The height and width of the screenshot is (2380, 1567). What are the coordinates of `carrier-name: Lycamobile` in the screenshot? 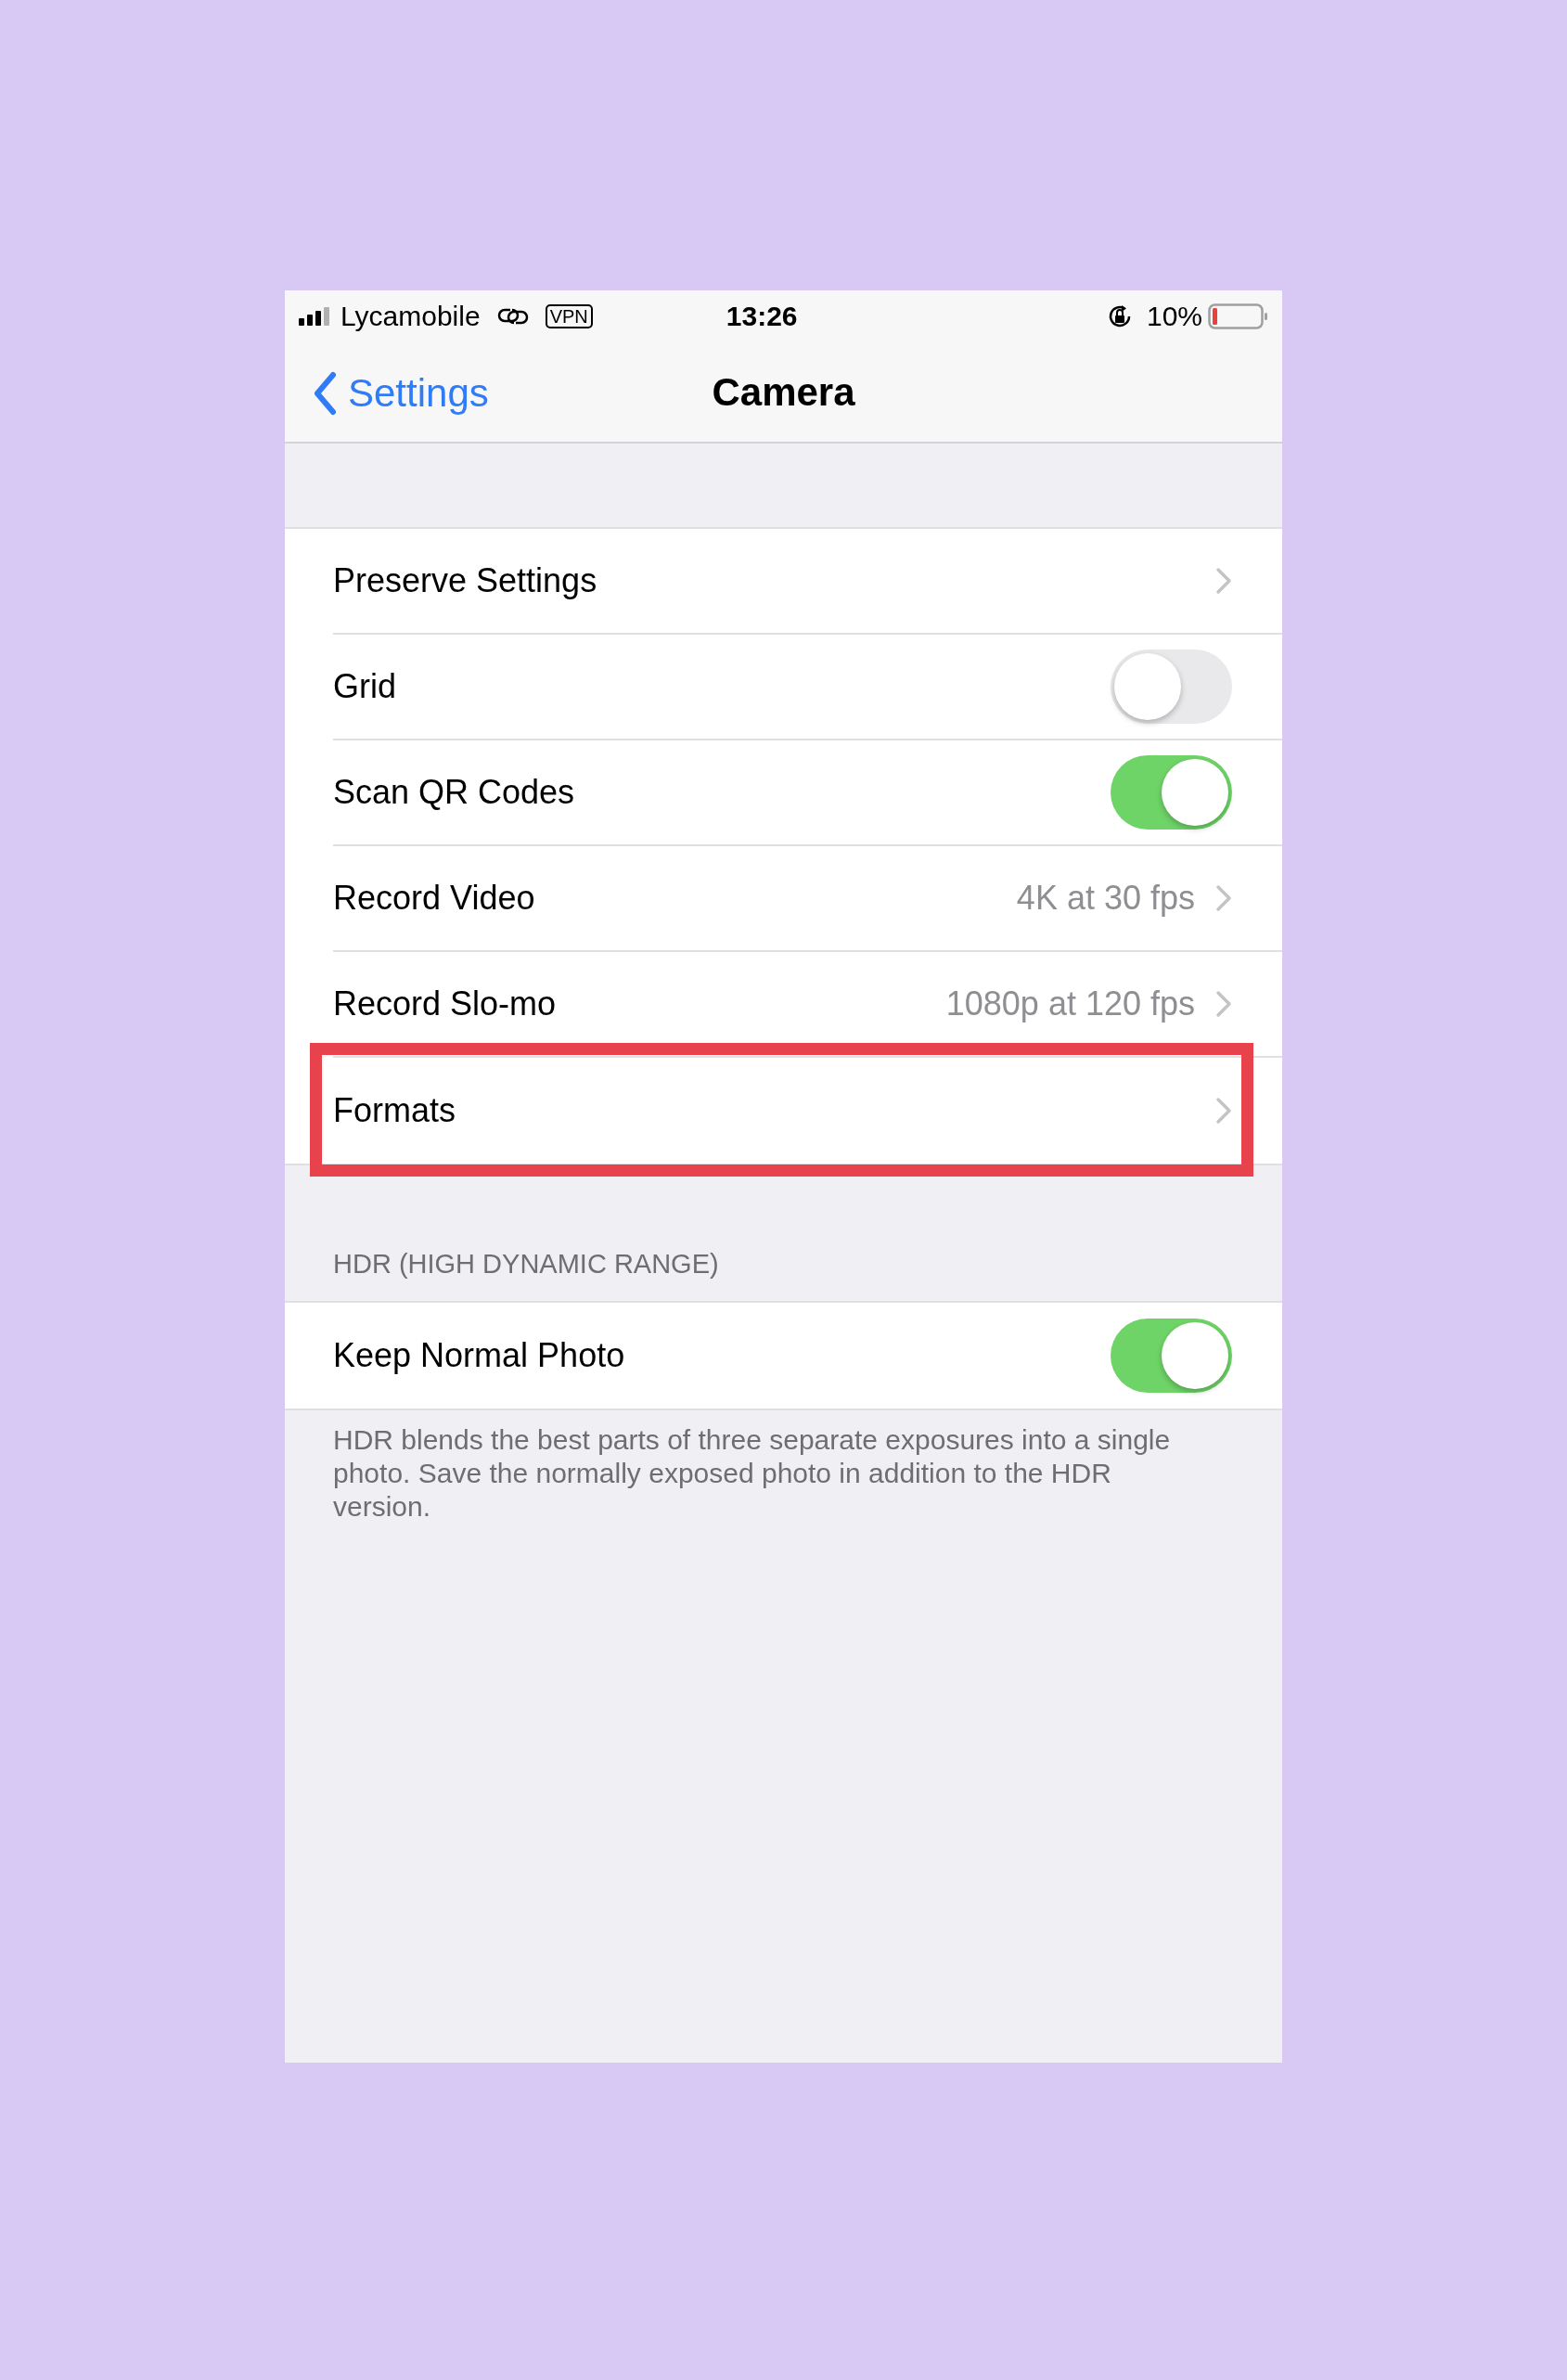 It's located at (410, 316).